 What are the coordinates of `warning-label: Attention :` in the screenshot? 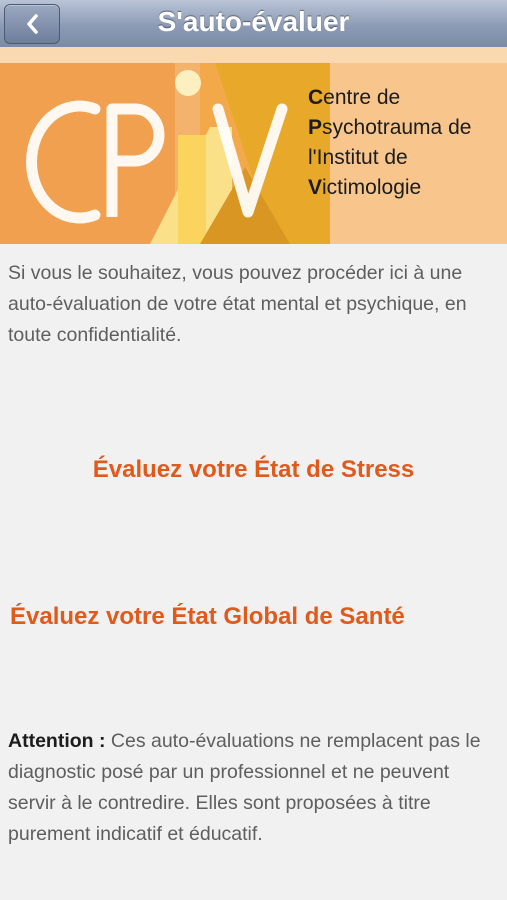 It's located at (57, 741).